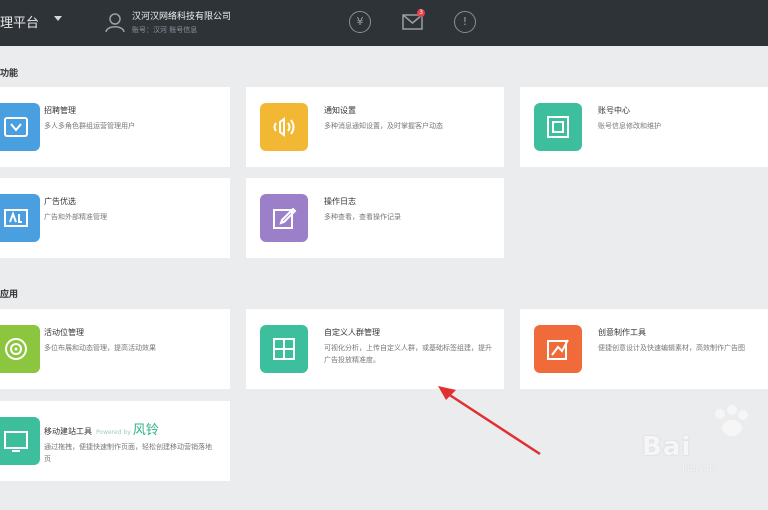 The width and height of the screenshot is (768, 510). I want to click on card-title: 自定义人群管理, so click(352, 332).